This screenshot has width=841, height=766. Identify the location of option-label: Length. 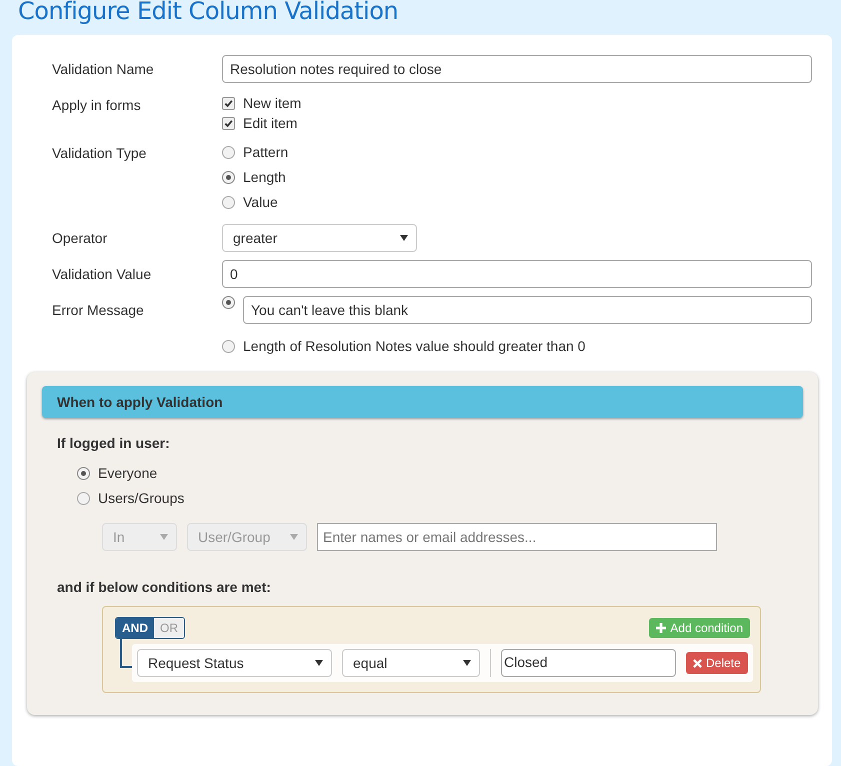
(264, 177).